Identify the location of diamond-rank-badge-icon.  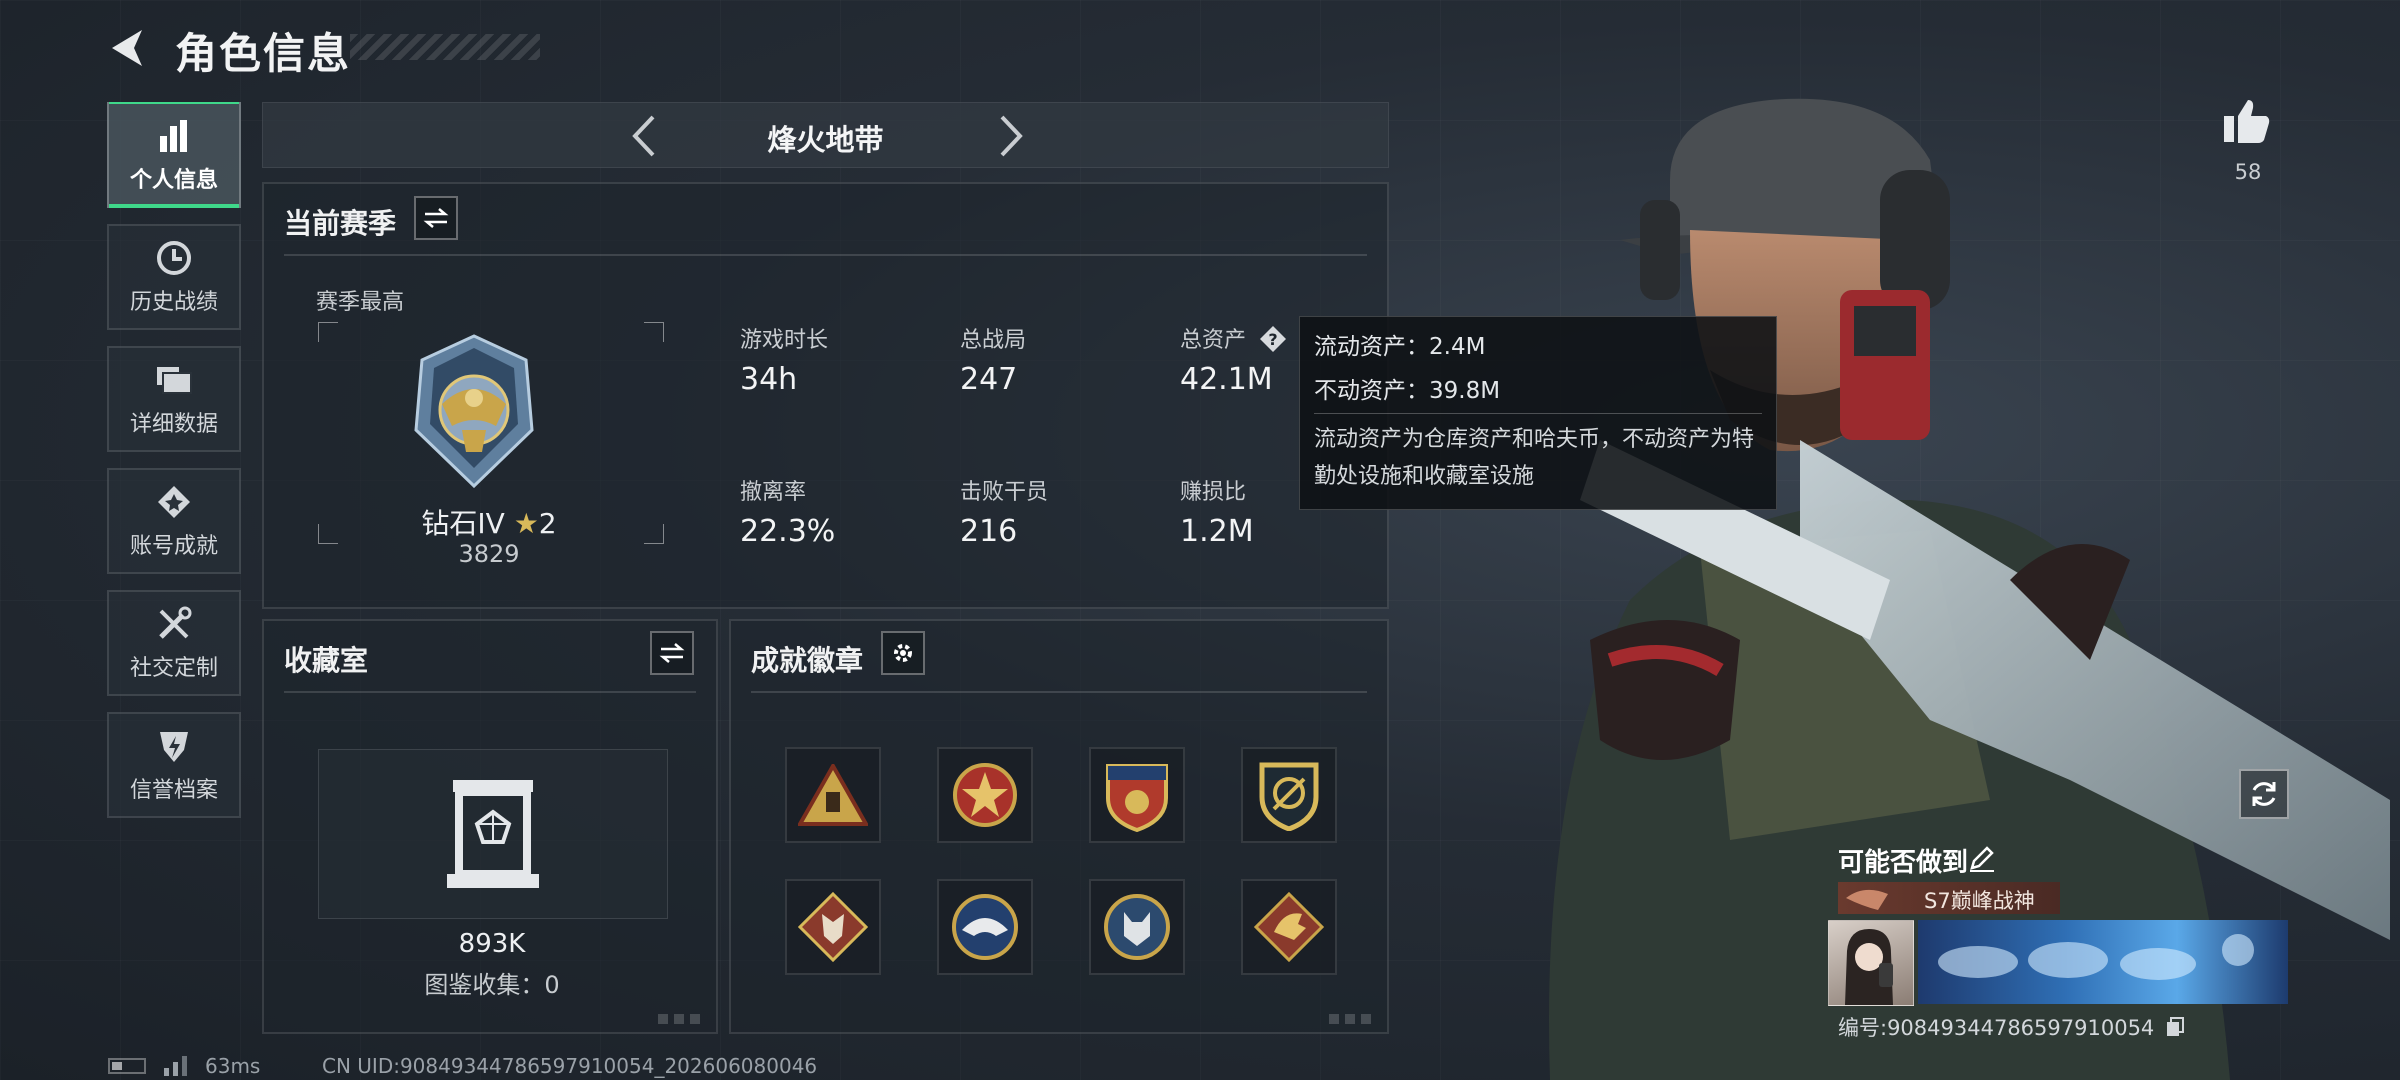
(474, 411).